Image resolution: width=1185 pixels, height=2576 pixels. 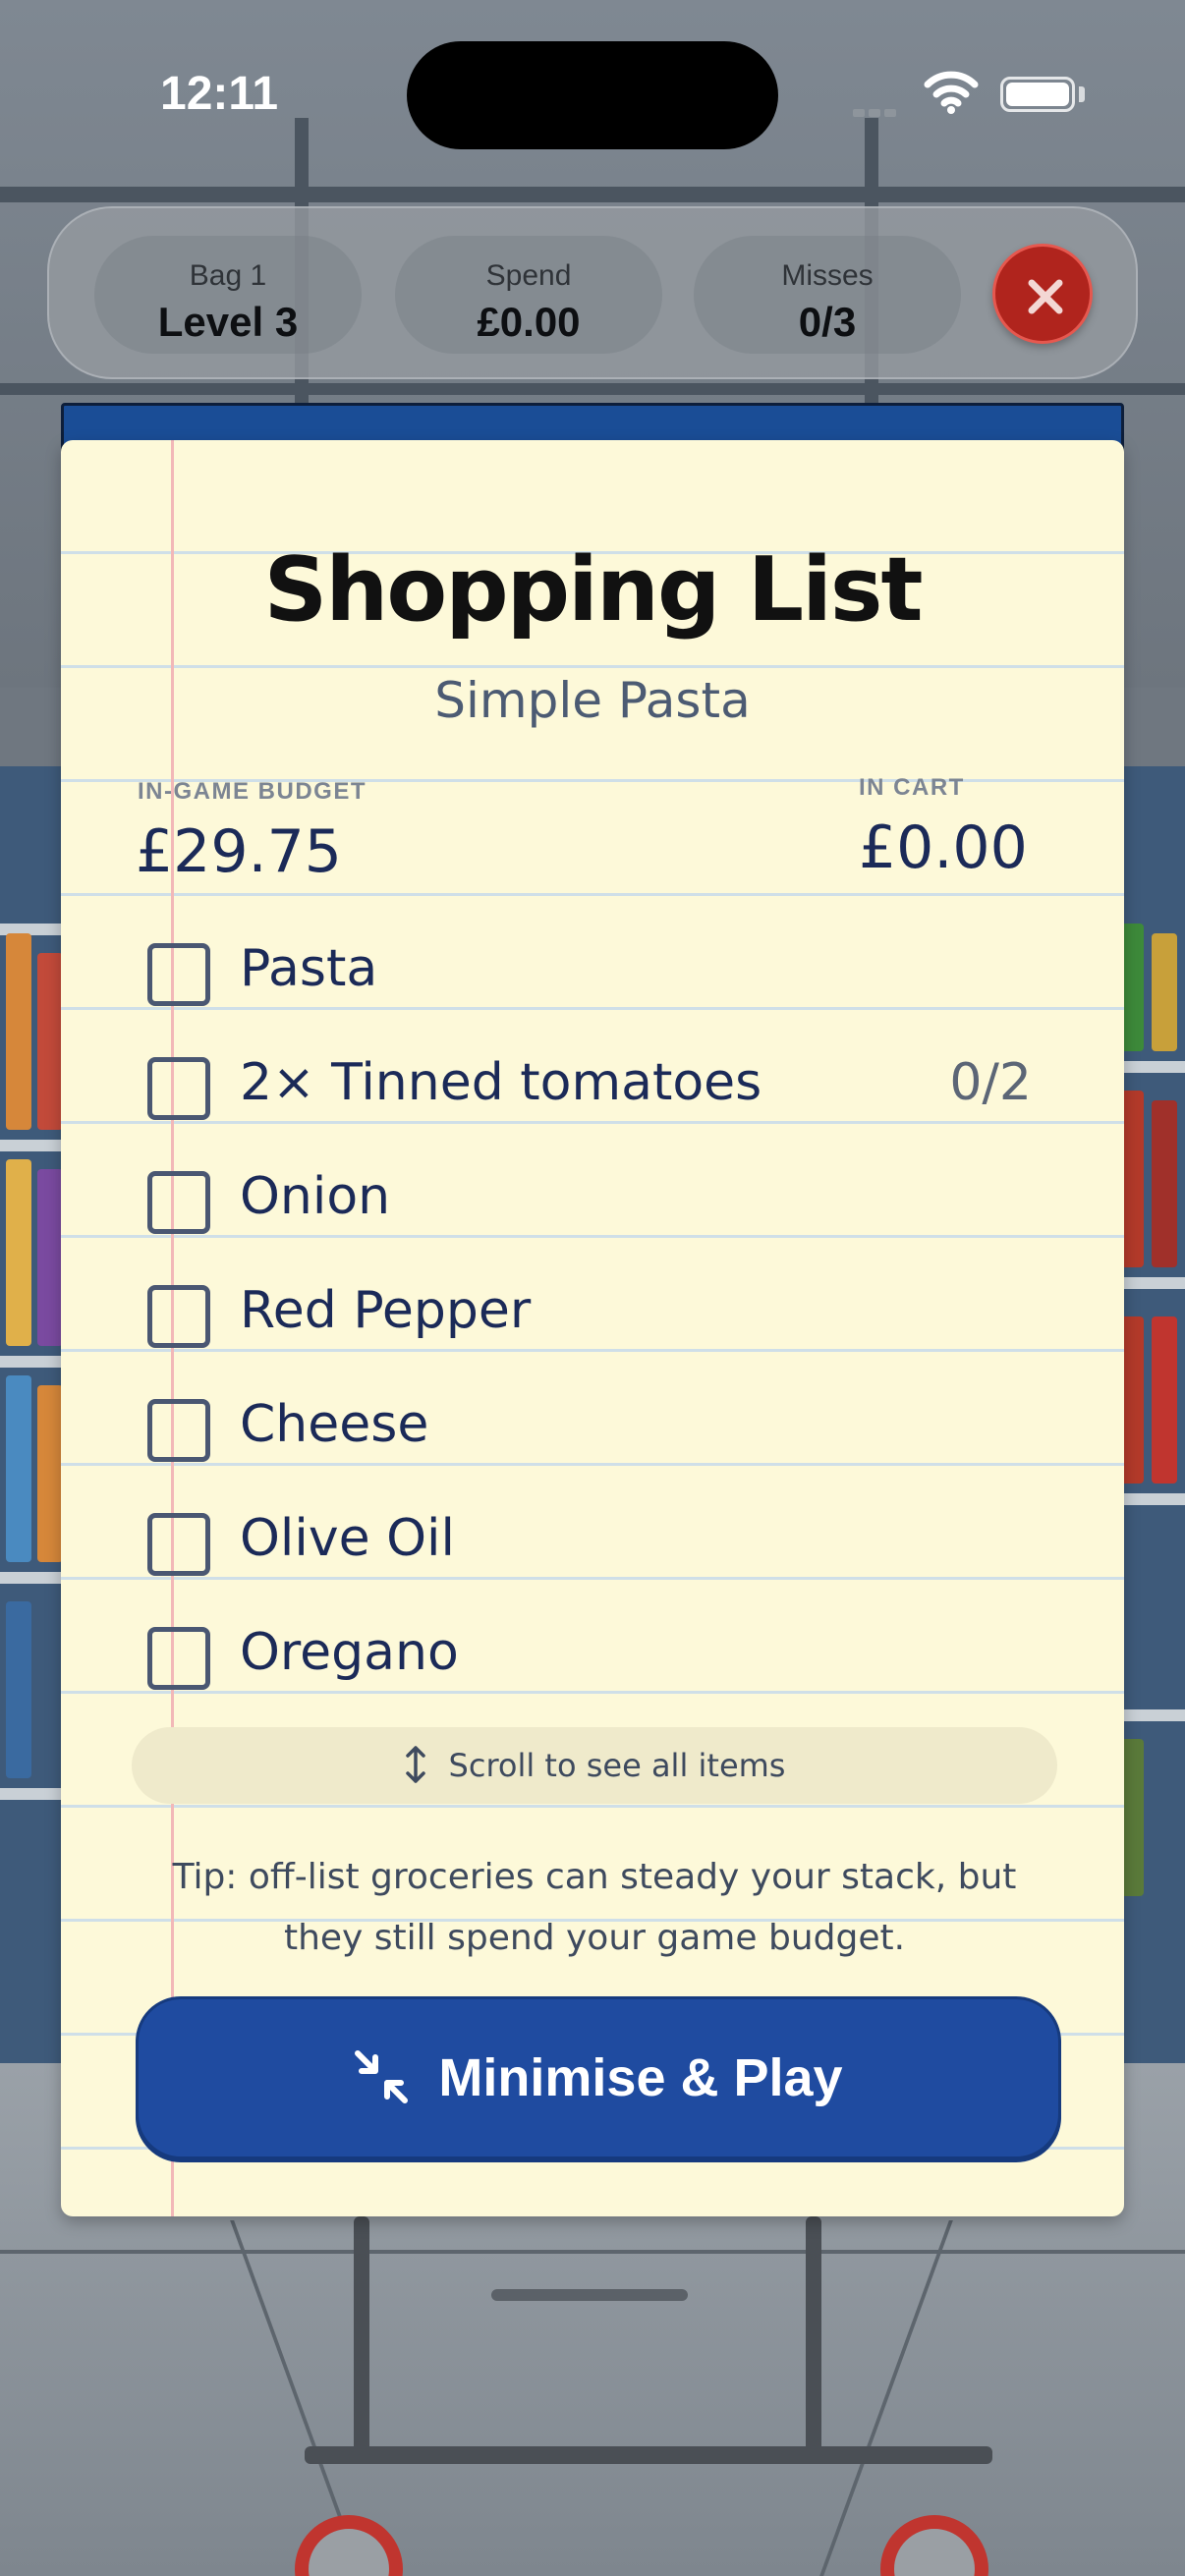 I want to click on floor-tile-line, so click(x=592, y=2252).